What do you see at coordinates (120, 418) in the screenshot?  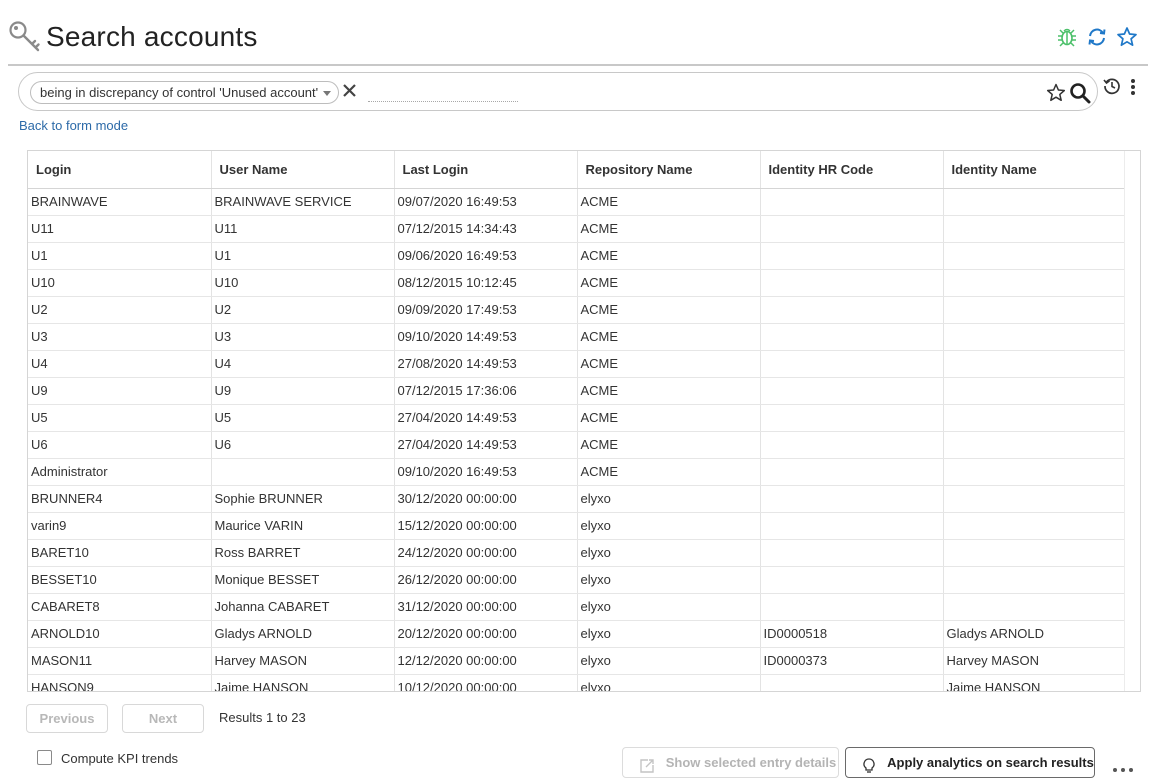 I see `cell-login: U5` at bounding box center [120, 418].